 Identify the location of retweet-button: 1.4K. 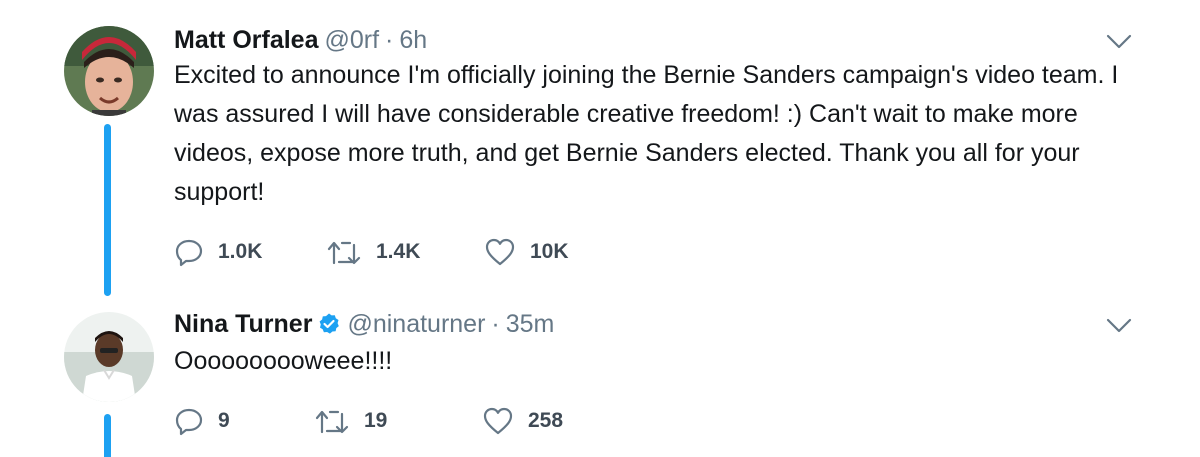
(405, 252).